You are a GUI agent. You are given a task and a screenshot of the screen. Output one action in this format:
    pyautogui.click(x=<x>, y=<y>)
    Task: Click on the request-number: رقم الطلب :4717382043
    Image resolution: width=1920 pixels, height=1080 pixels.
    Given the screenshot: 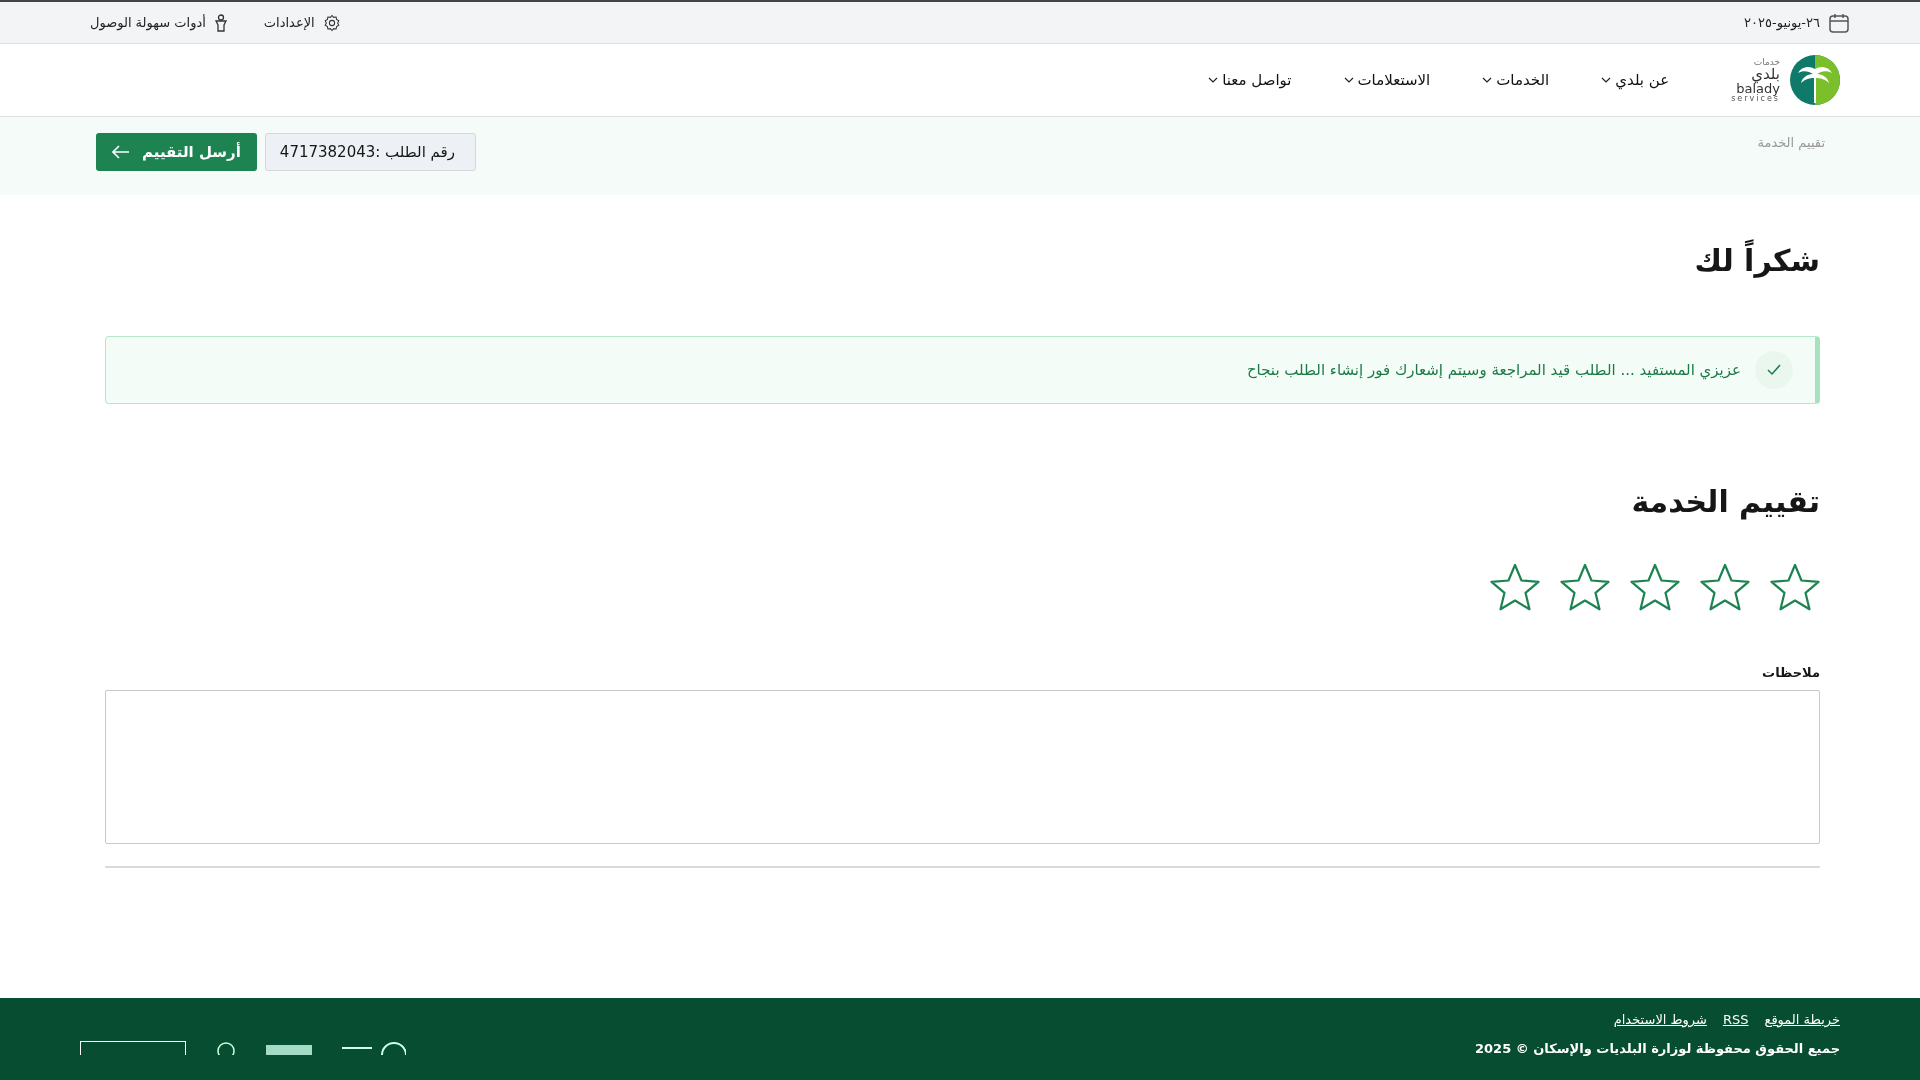 What is the action you would take?
    pyautogui.click(x=370, y=152)
    